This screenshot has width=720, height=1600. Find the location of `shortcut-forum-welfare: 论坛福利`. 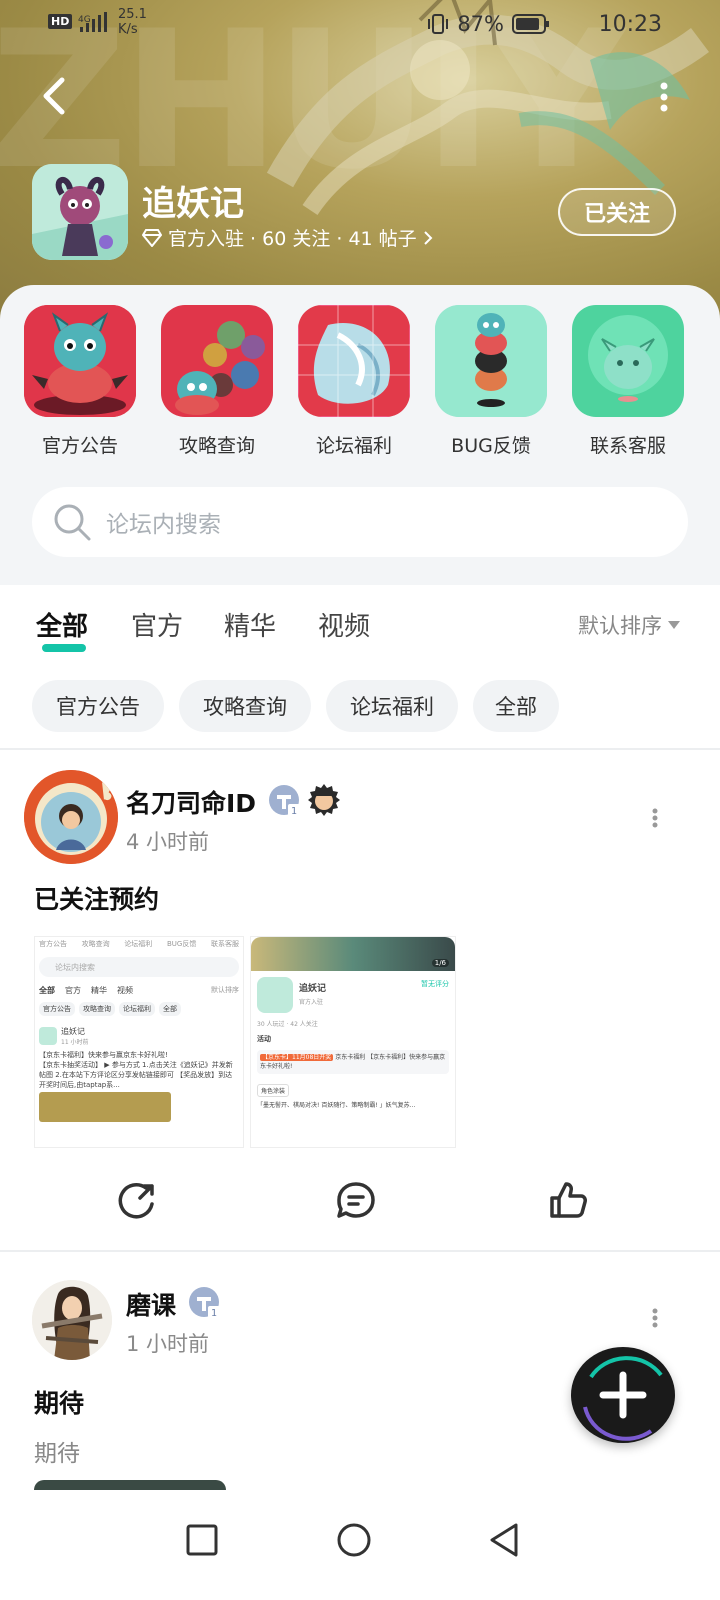

shortcut-forum-welfare: 论坛福利 is located at coordinates (354, 381).